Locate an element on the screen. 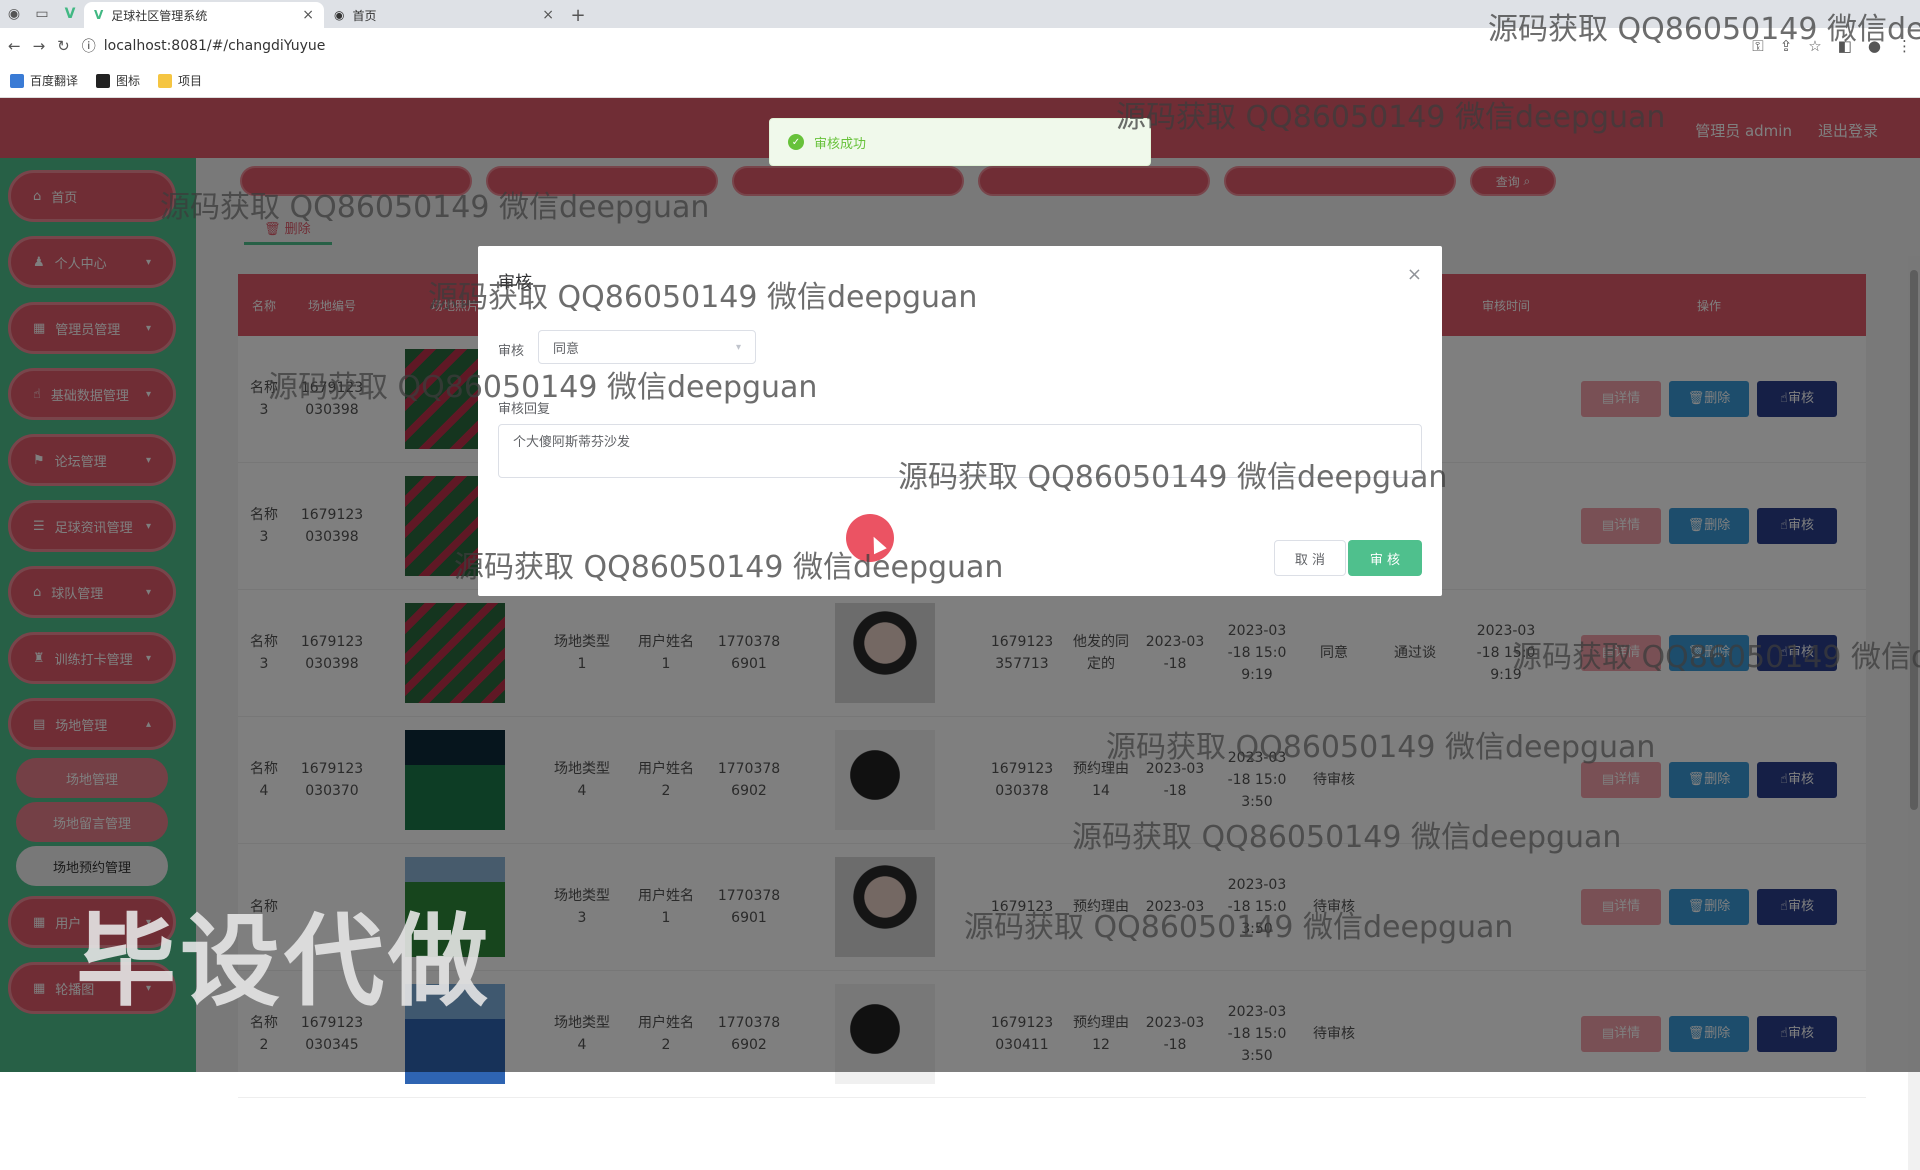 The image size is (1920, 1170). browser-tab-active: V 足球社区管理系统 × is located at coordinates (204, 15).